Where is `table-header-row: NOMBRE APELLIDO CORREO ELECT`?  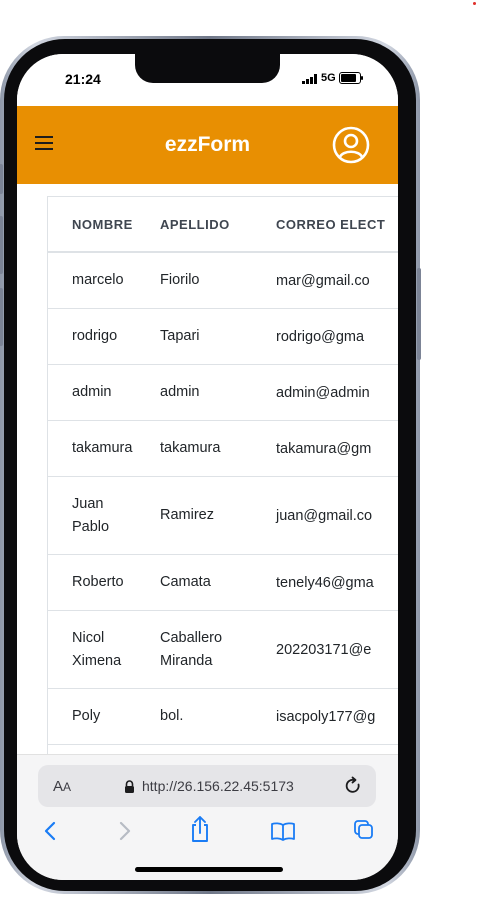
table-header-row: NOMBRE APELLIDO CORREO ELECT is located at coordinates (223, 225).